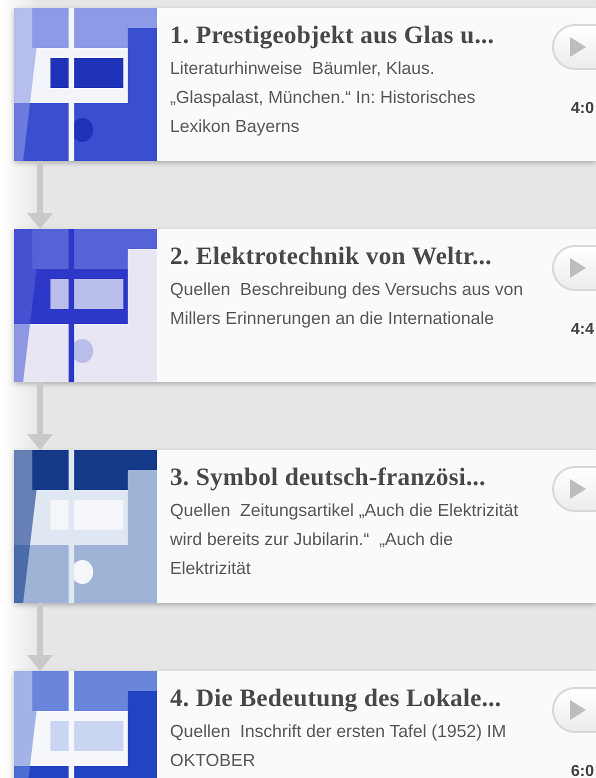  What do you see at coordinates (339, 746) in the screenshot?
I see `track-description: Quellen Inschrift der ersten Tafel (1952) IM OKTOBER` at bounding box center [339, 746].